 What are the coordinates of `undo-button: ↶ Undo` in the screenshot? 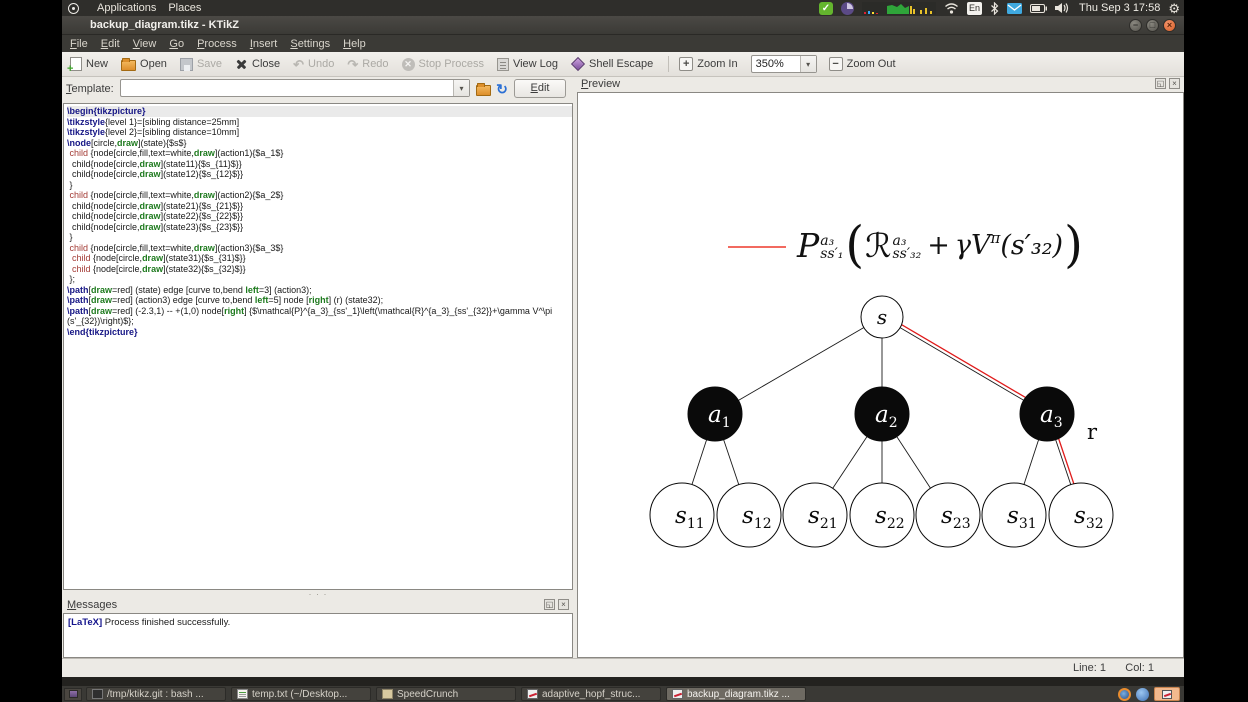 It's located at (314, 64).